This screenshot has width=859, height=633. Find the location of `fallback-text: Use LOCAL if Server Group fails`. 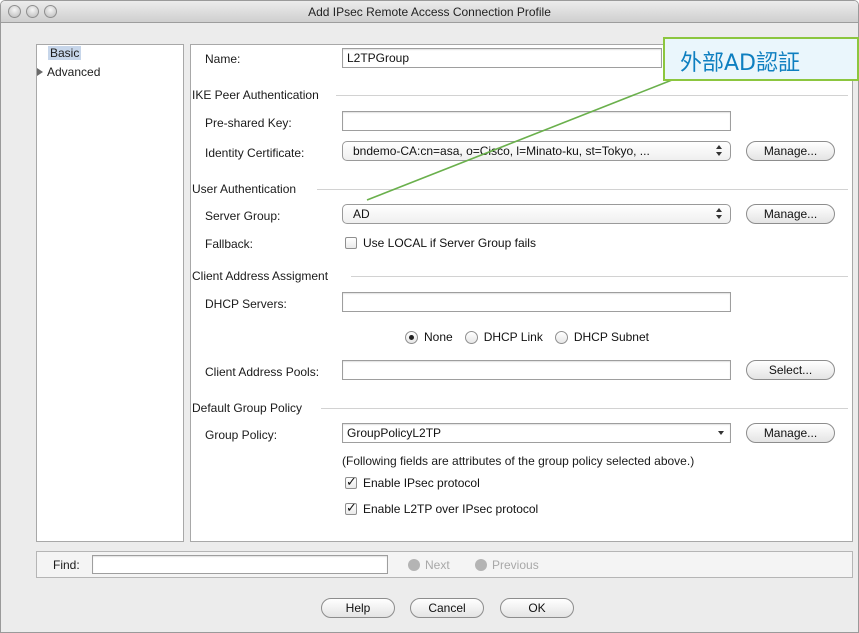

fallback-text: Use LOCAL if Server Group fails is located at coordinates (449, 243).